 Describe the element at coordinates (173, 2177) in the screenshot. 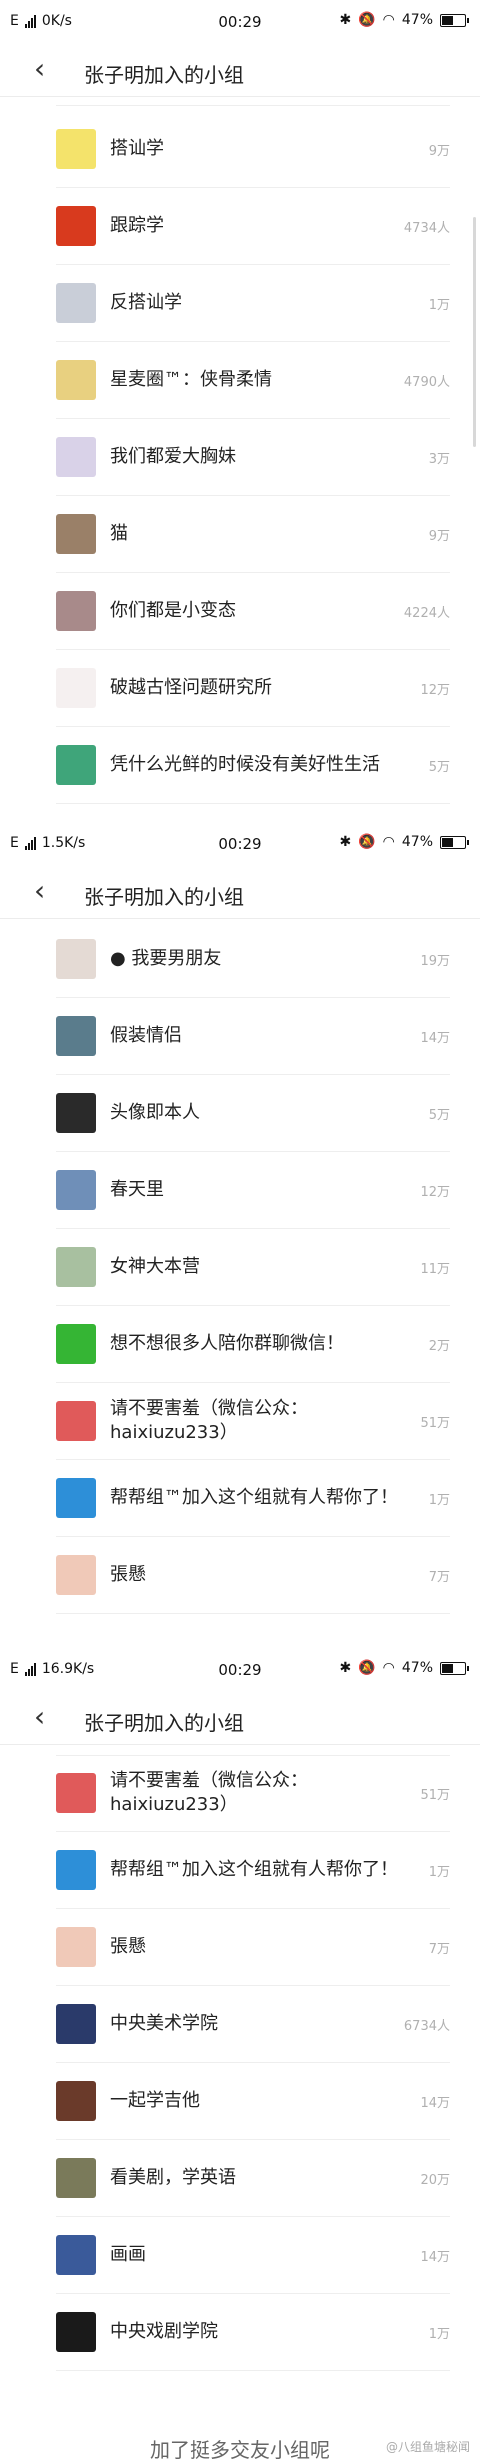

I see `group-name: 看美剧，学英语` at that location.